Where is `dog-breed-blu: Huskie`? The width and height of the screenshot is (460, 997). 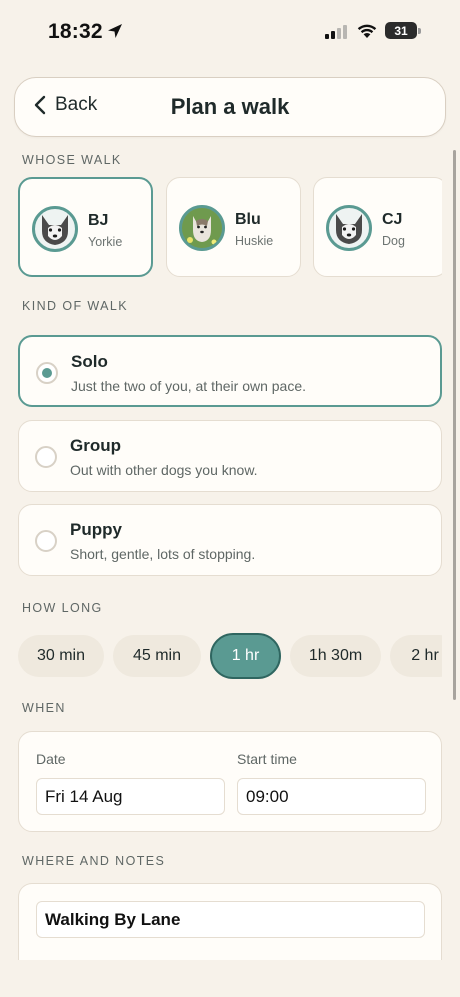
dog-breed-blu: Huskie is located at coordinates (254, 241).